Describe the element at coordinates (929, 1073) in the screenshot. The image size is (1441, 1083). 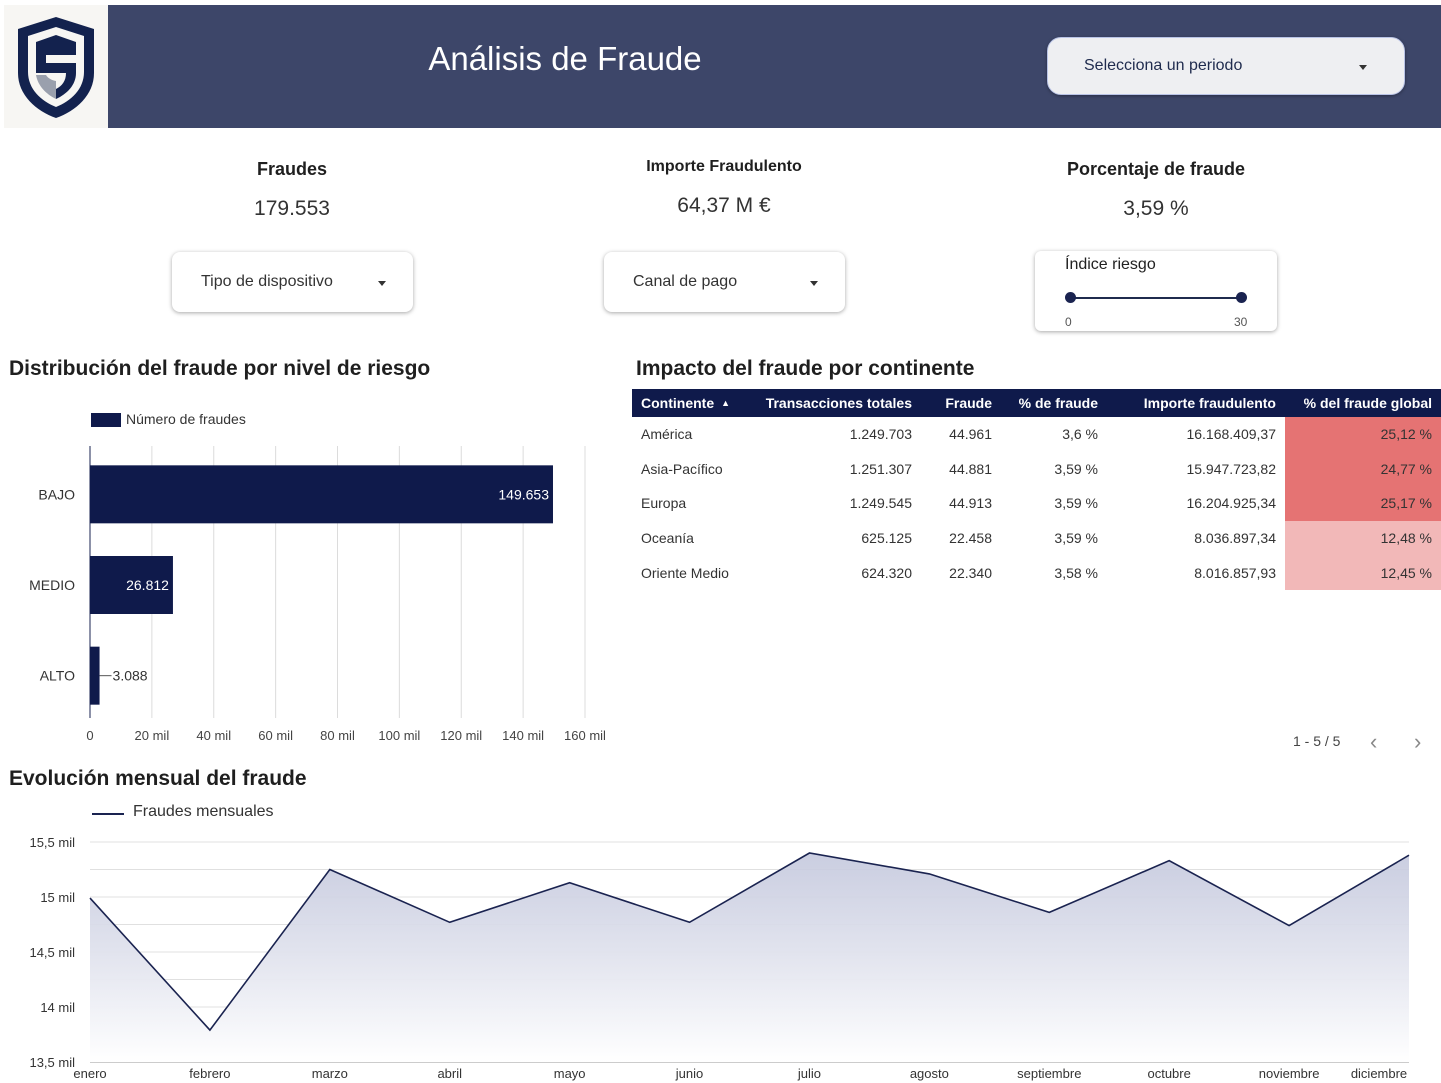
I see `x-tick-label: agosto` at that location.